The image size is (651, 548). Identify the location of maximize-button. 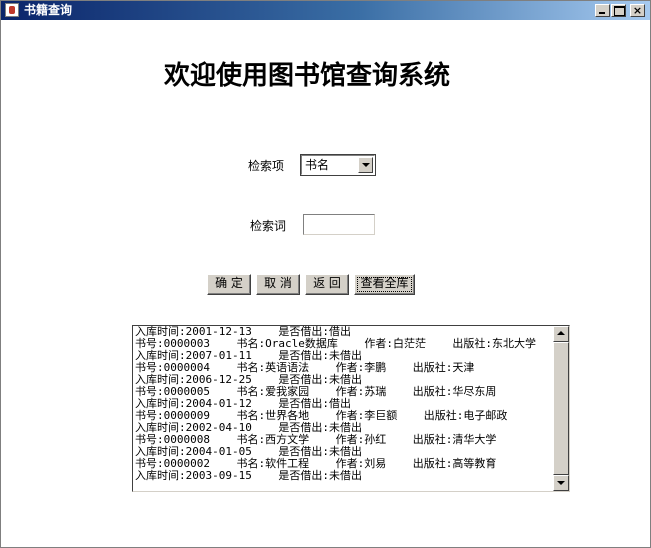
(618, 10).